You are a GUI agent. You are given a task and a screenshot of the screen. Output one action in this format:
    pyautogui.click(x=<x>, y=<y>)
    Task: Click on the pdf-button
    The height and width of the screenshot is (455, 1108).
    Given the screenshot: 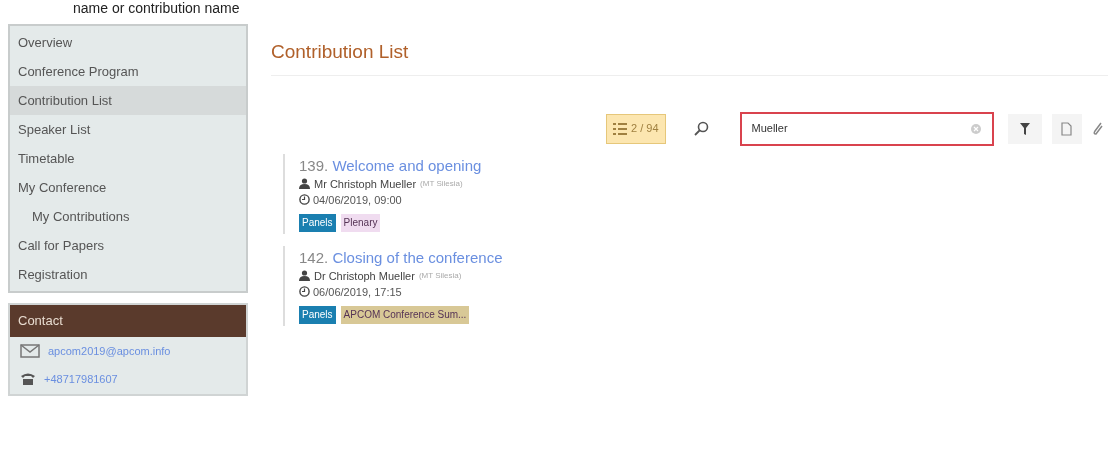 What is the action you would take?
    pyautogui.click(x=1066, y=128)
    